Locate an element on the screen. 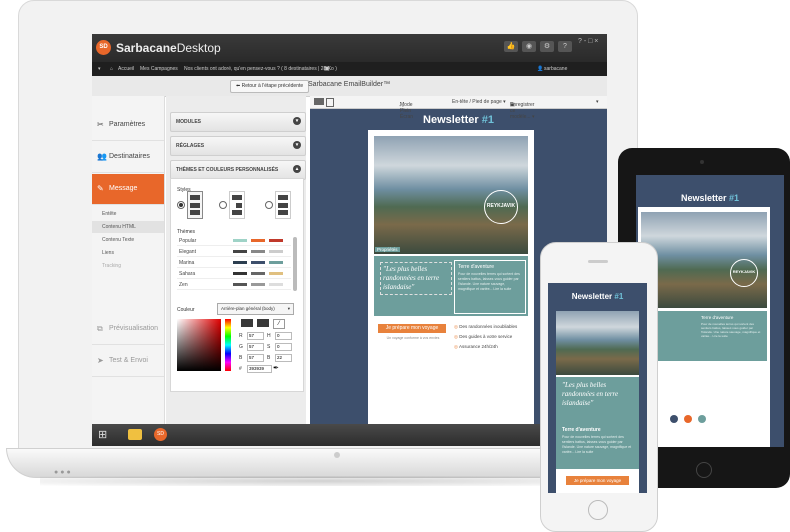 The image size is (790, 532). eyedropper-icon: ✒ is located at coordinates (276, 368).